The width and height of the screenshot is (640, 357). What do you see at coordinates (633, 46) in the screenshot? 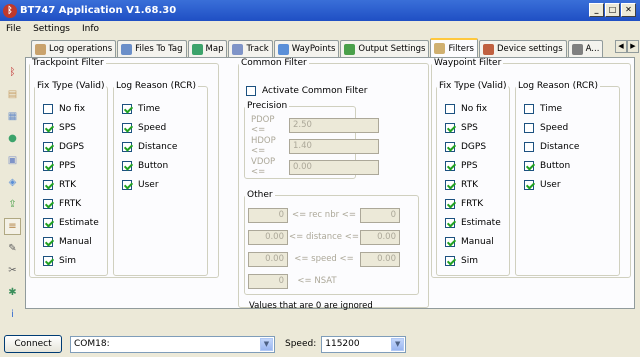
I see `tab-scroll-right-button: ▶` at bounding box center [633, 46].